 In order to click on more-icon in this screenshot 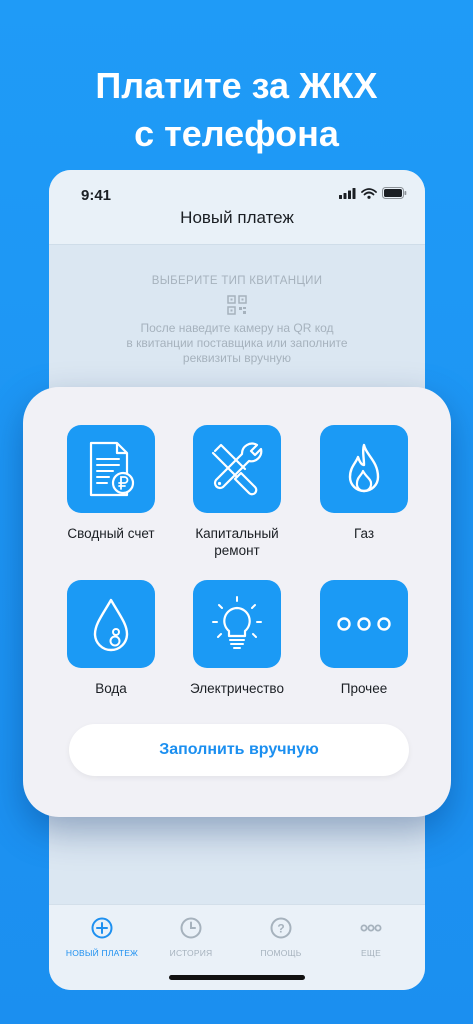, I will do `click(371, 928)`.